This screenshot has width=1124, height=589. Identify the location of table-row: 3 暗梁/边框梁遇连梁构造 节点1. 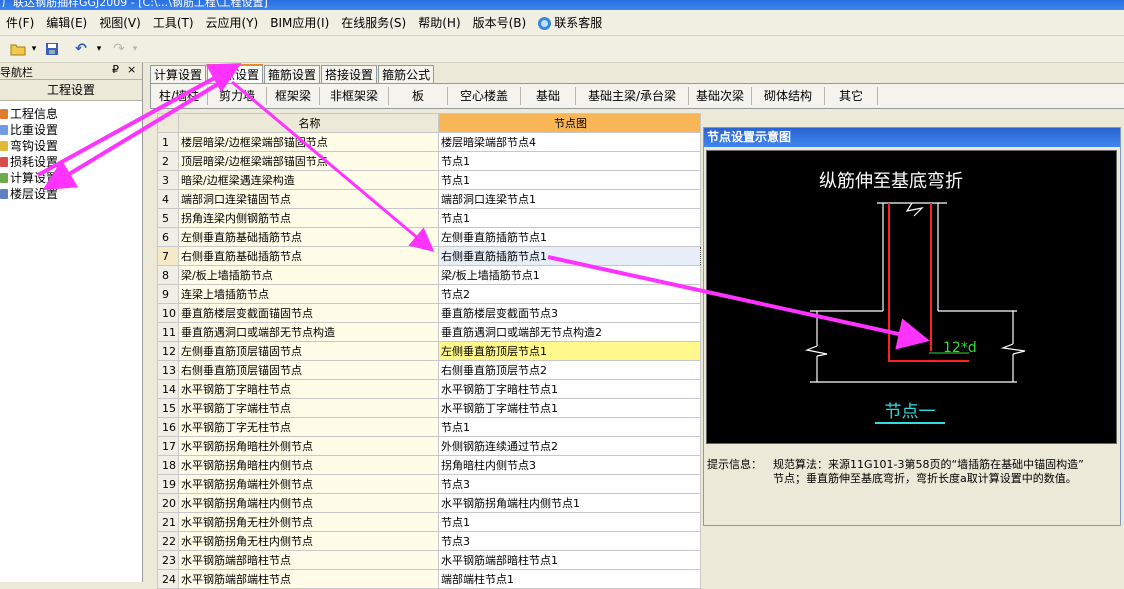
(429, 180).